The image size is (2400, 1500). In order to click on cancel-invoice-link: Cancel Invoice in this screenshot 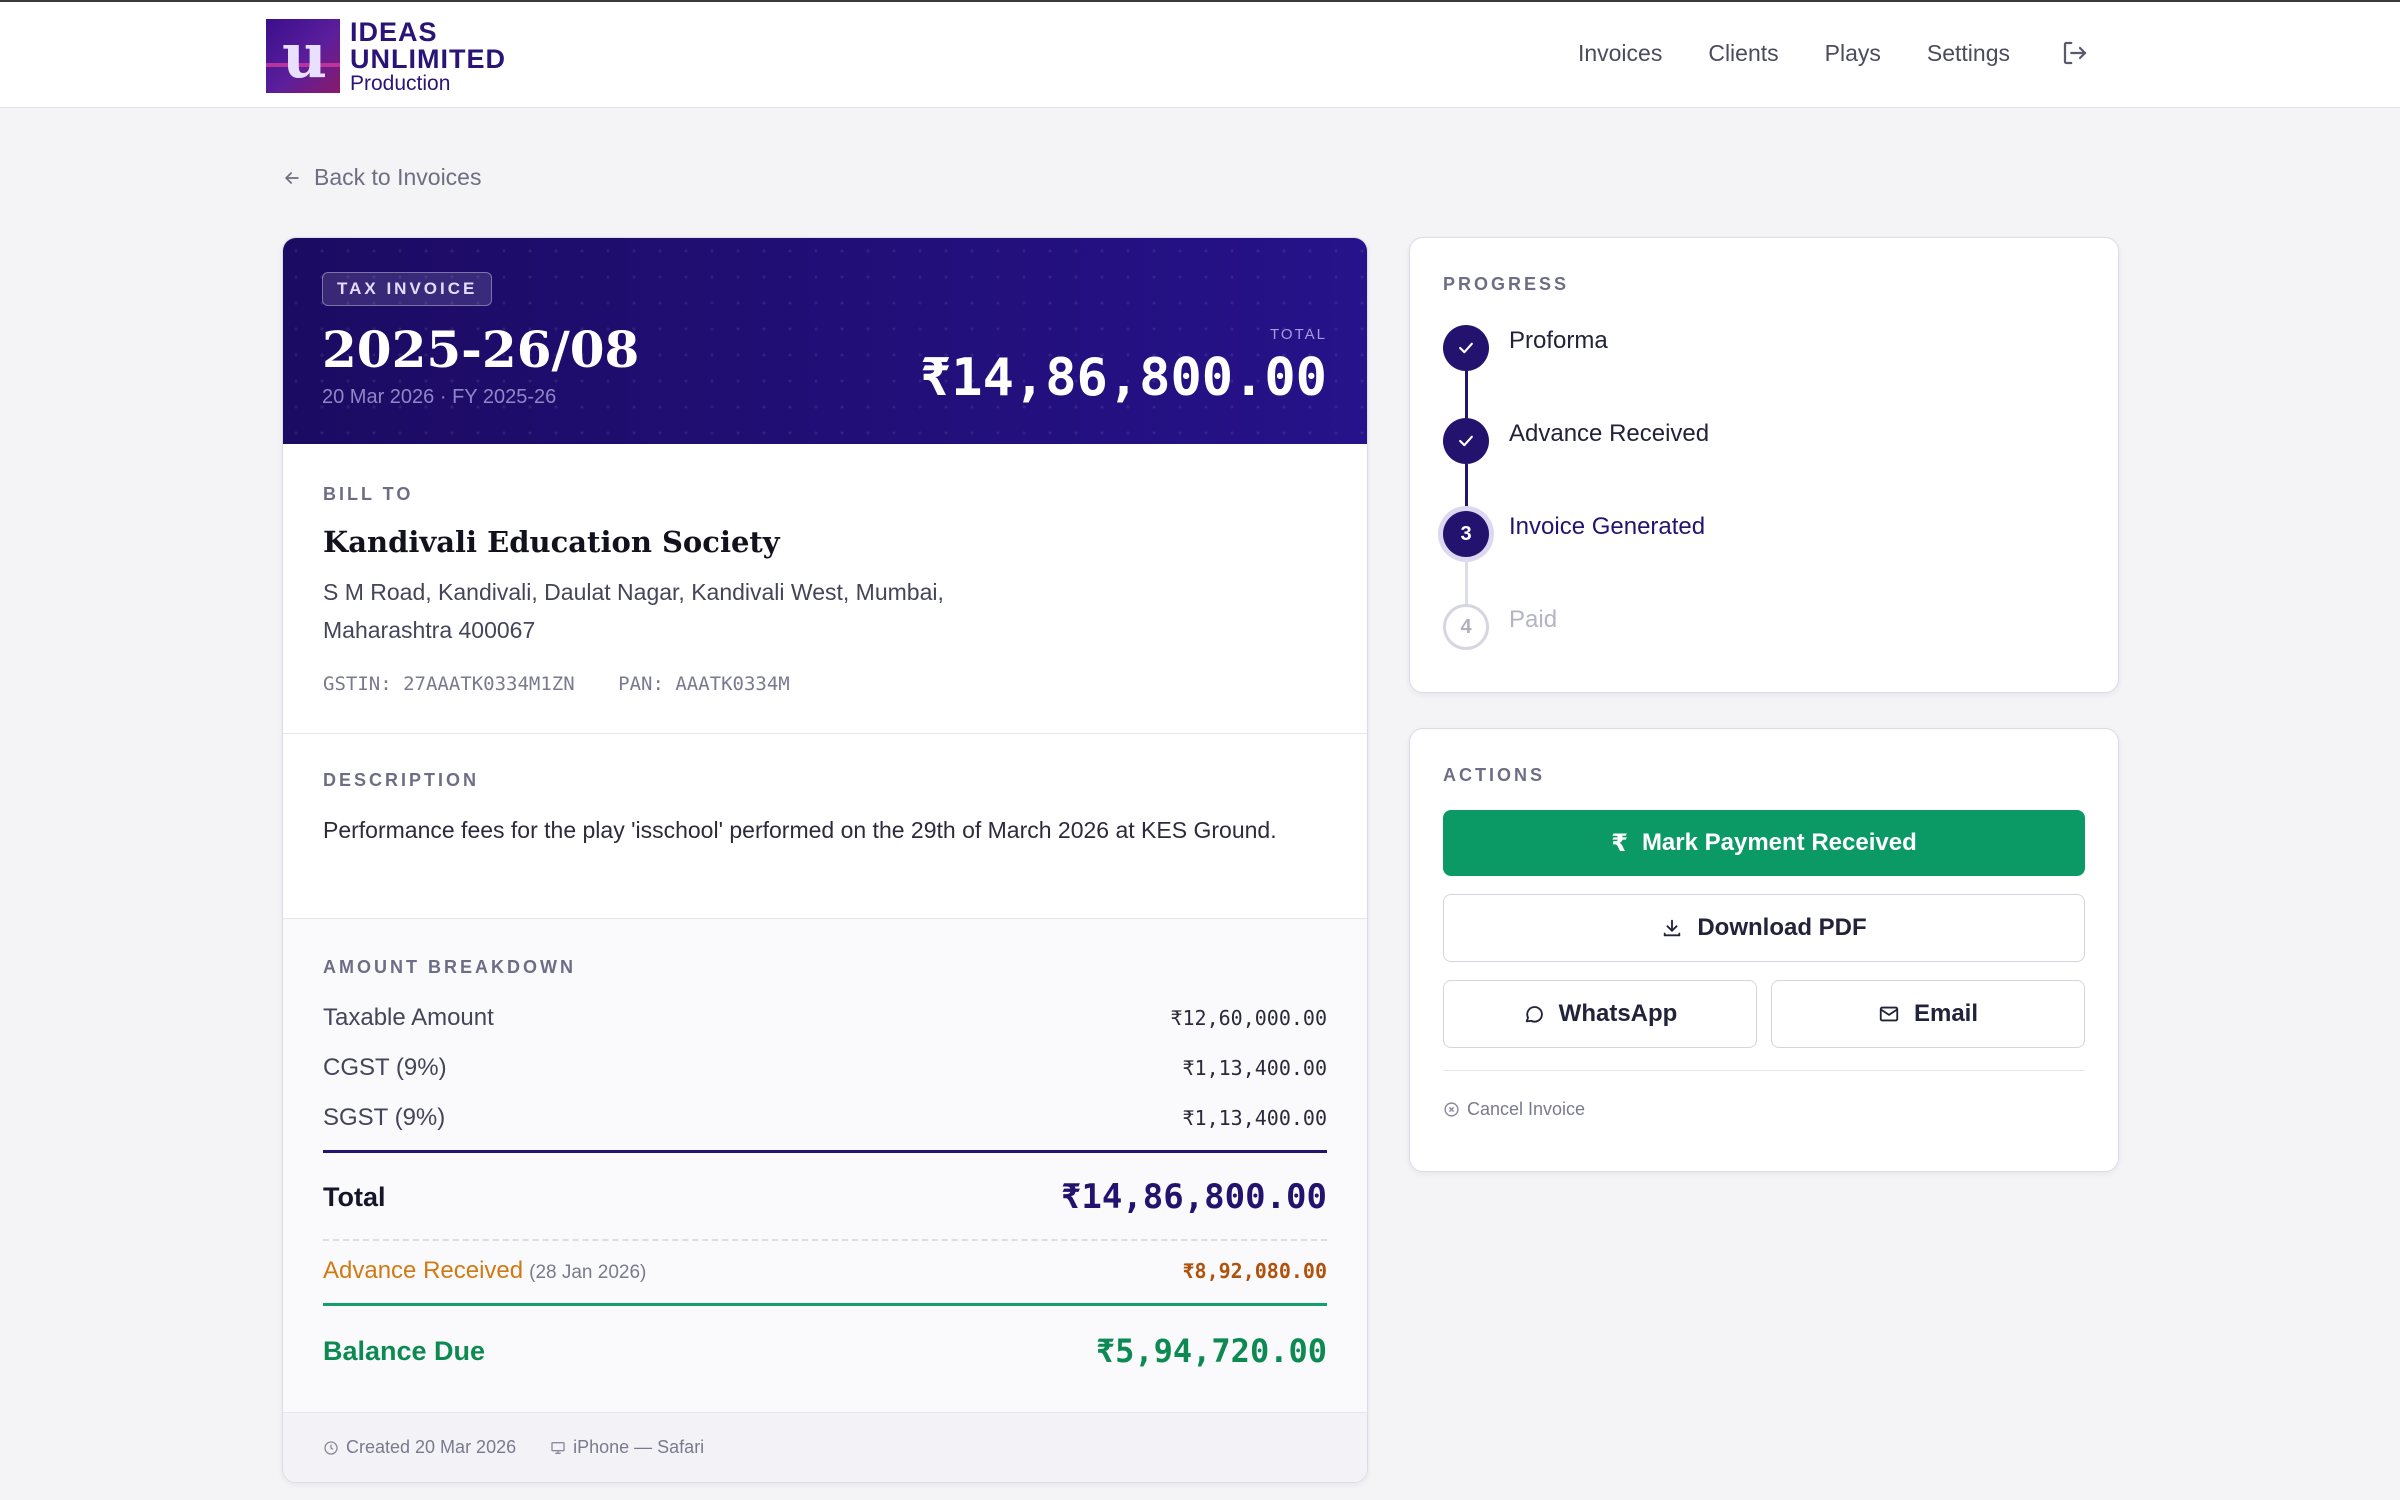, I will do `click(1764, 1109)`.